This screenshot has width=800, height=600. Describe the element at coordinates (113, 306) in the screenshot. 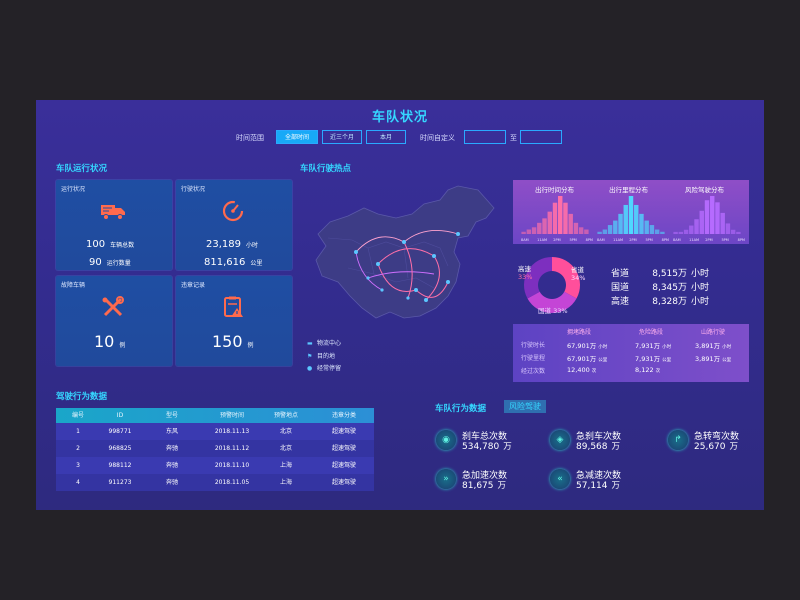

I see `tools-icon` at that location.